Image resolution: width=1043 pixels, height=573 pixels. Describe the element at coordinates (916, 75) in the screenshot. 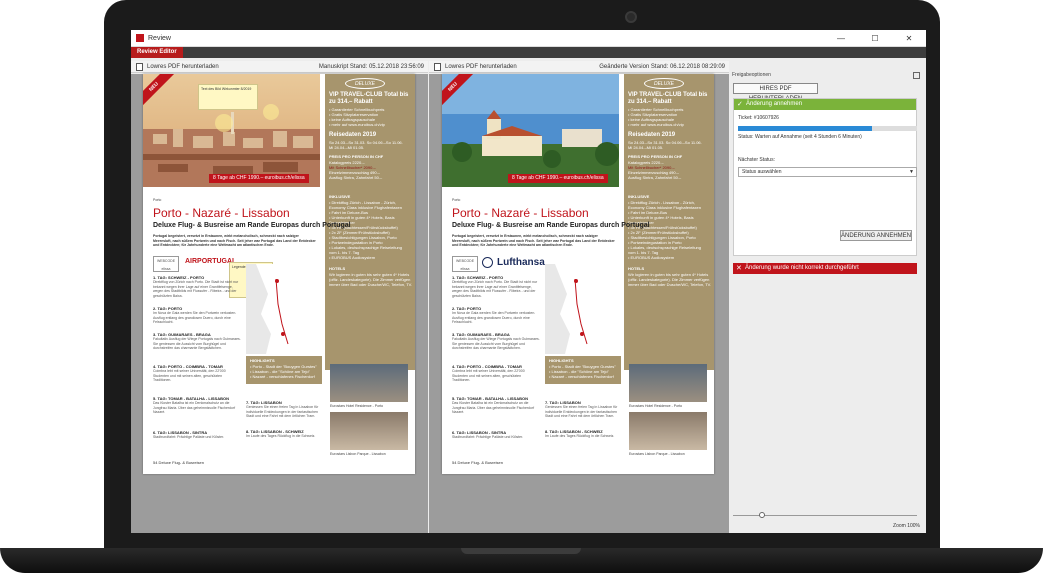

I see `grid-icon` at that location.